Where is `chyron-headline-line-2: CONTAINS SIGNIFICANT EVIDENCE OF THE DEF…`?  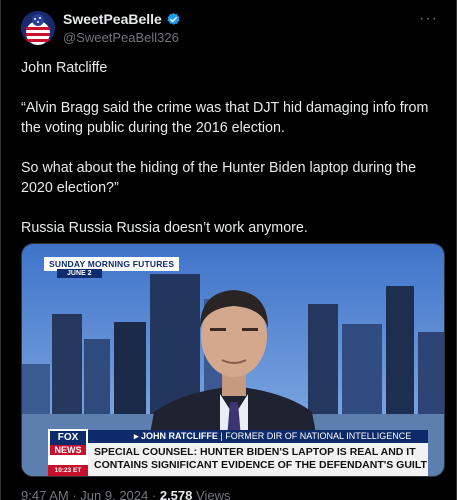 chyron-headline-line-2: CONTAINS SIGNIFICANT EVIDENCE OF THE DEF… is located at coordinates (260, 465).